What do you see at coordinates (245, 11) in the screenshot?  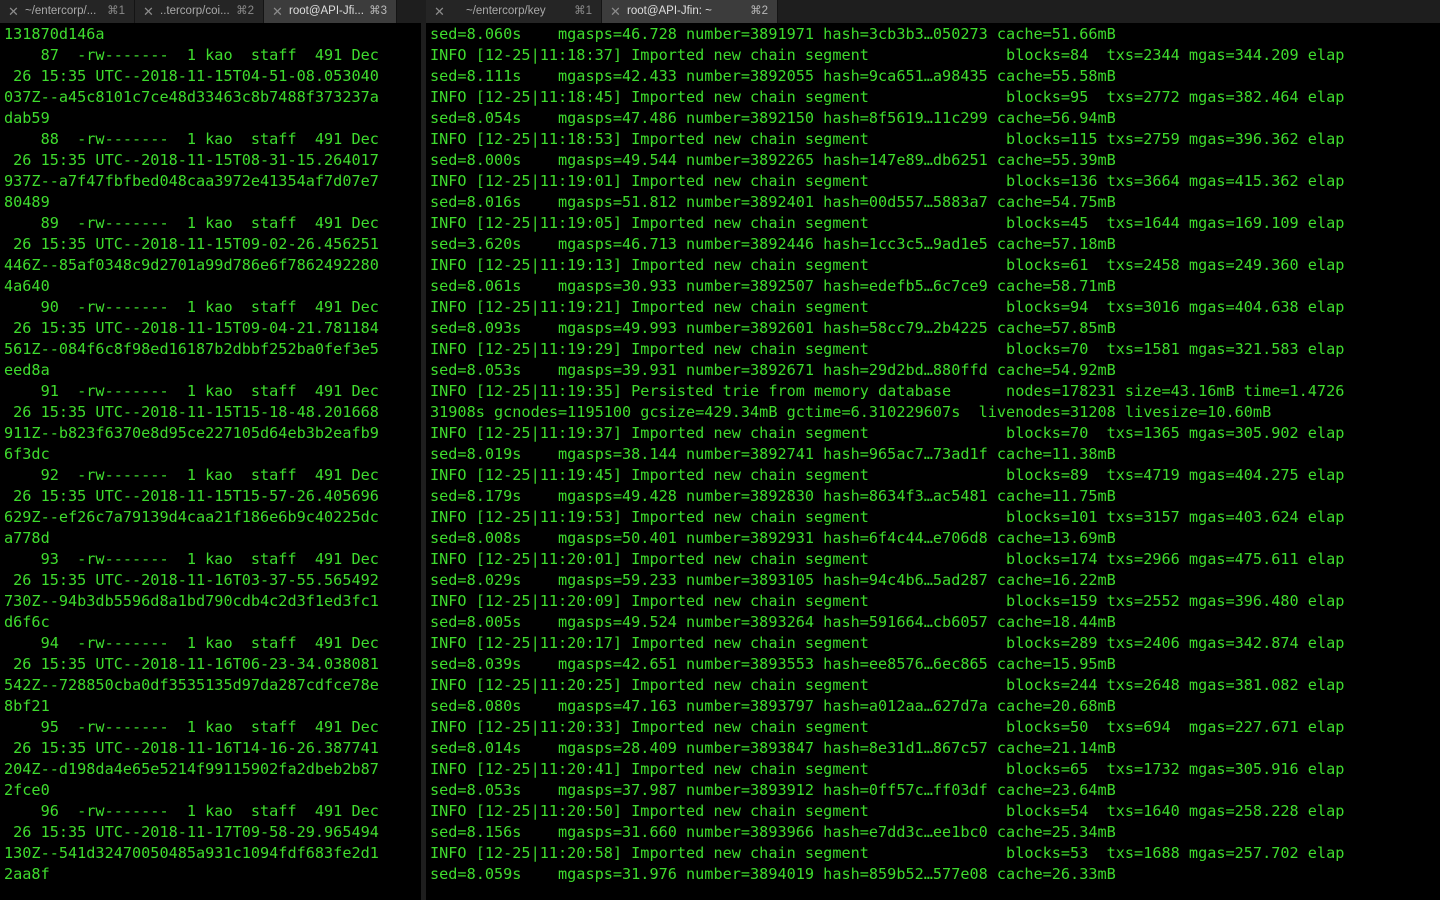 I see `left-tab-2-shortcut: ⌘2` at bounding box center [245, 11].